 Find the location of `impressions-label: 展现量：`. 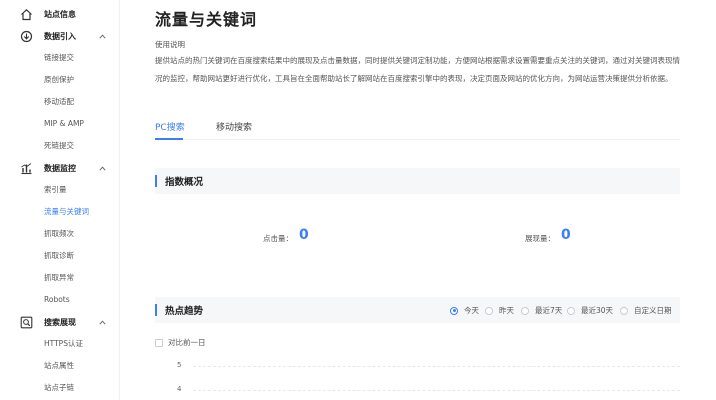

impressions-label: 展现量： is located at coordinates (540, 238).